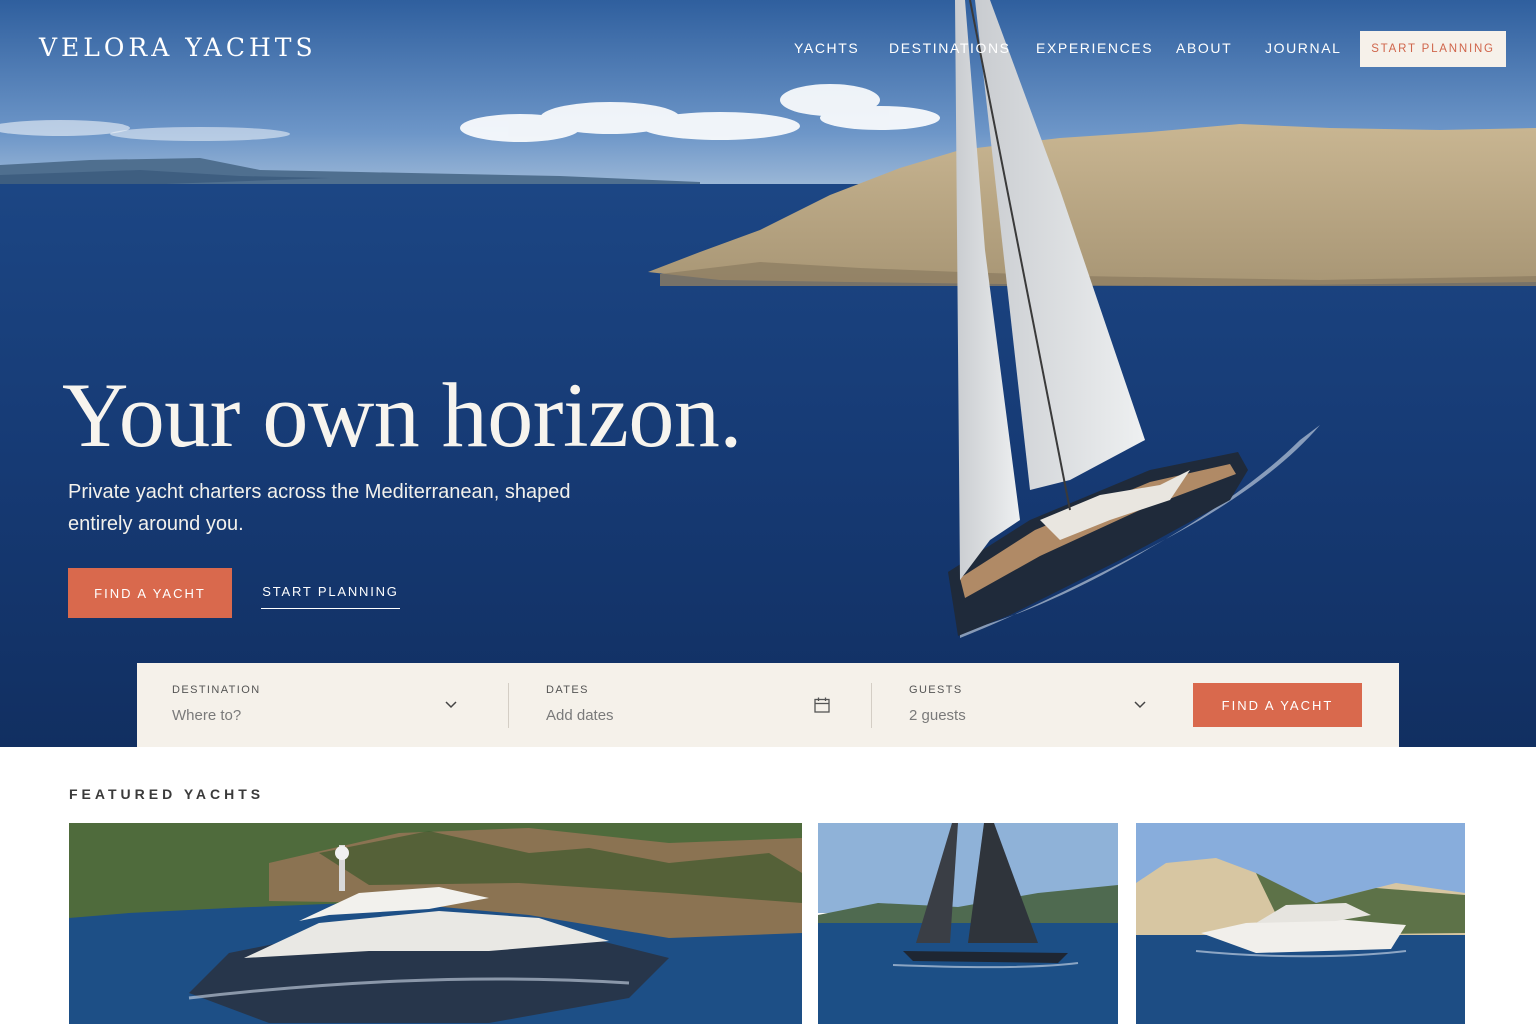 This screenshot has width=1536, height=1024. I want to click on find-a-yacht-hero-button: FIND A YACHT, so click(150, 593).